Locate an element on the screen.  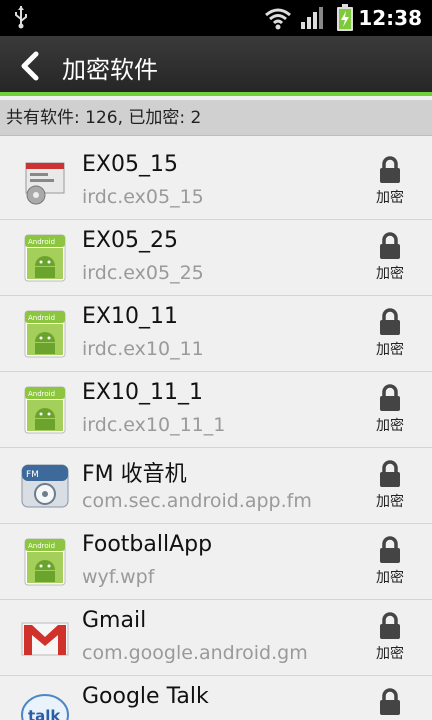
app-package: com.google.android.gm is located at coordinates (195, 653).